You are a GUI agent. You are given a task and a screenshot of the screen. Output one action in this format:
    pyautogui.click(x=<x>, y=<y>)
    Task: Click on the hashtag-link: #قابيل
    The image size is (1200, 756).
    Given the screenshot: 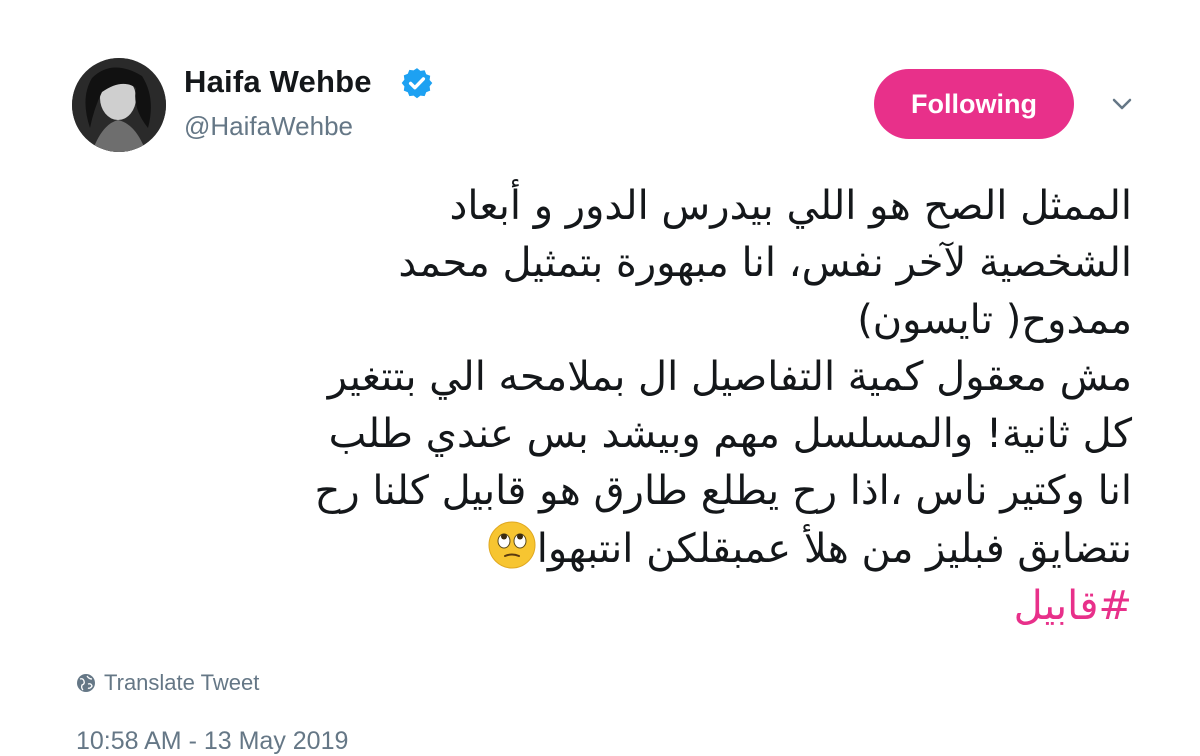 What is the action you would take?
    pyautogui.click(x=601, y=606)
    